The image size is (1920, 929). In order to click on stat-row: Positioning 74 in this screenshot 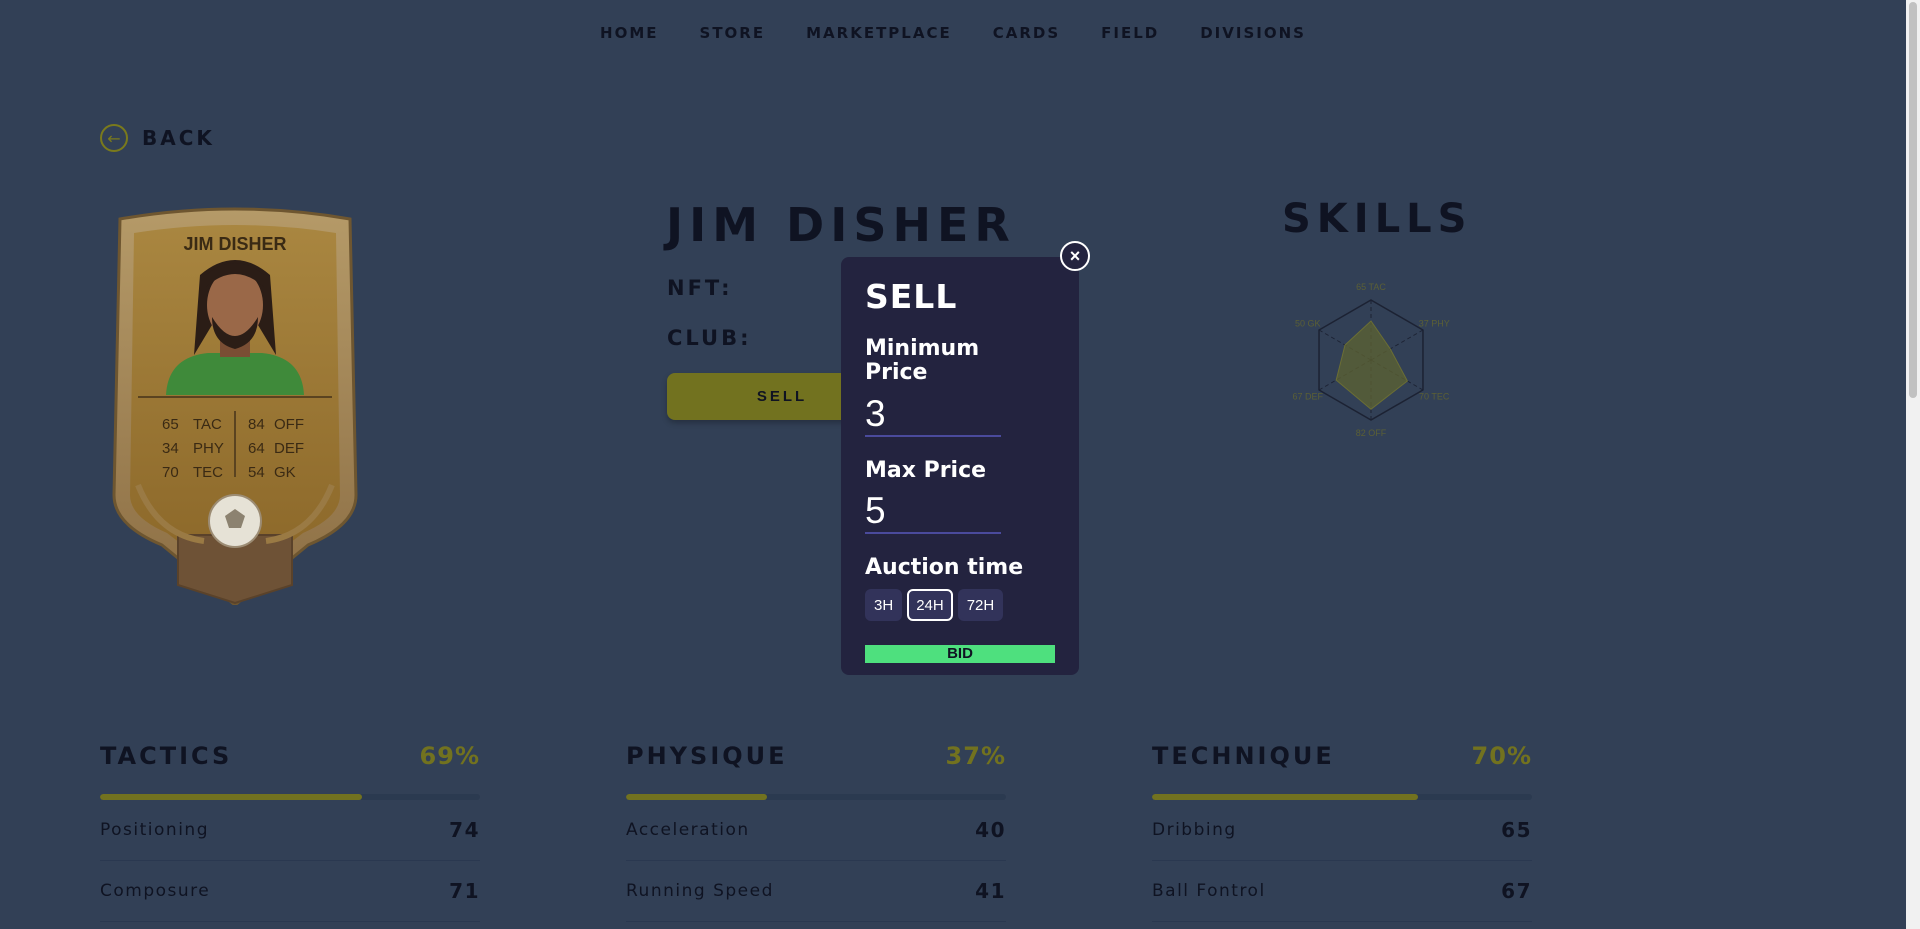, I will do `click(290, 830)`.